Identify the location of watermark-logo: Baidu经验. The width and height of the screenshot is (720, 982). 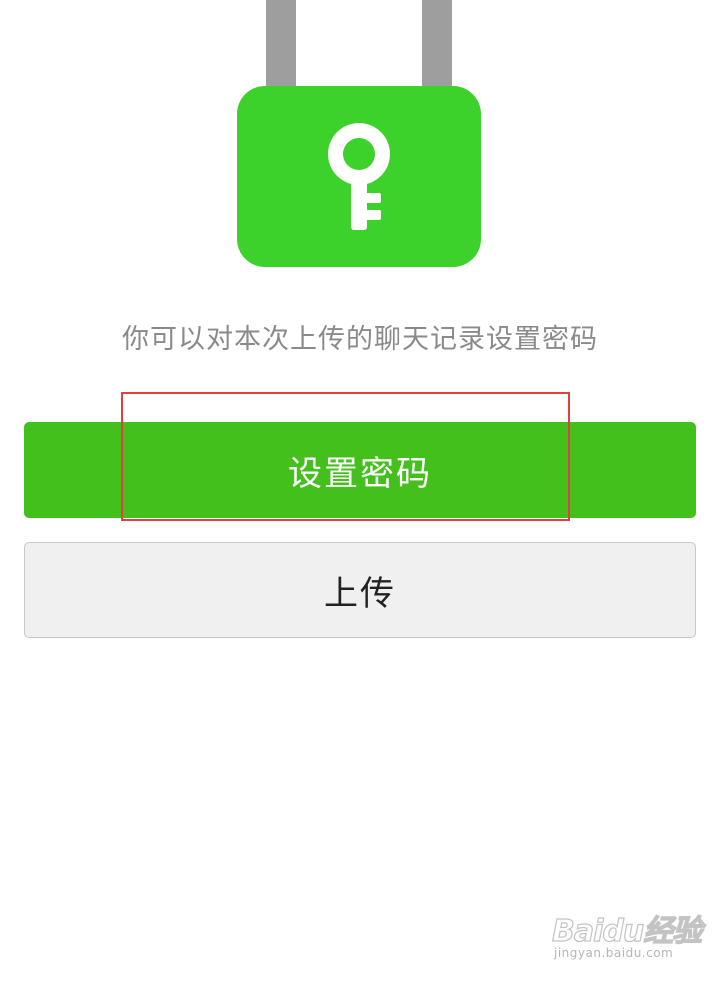
(626, 931).